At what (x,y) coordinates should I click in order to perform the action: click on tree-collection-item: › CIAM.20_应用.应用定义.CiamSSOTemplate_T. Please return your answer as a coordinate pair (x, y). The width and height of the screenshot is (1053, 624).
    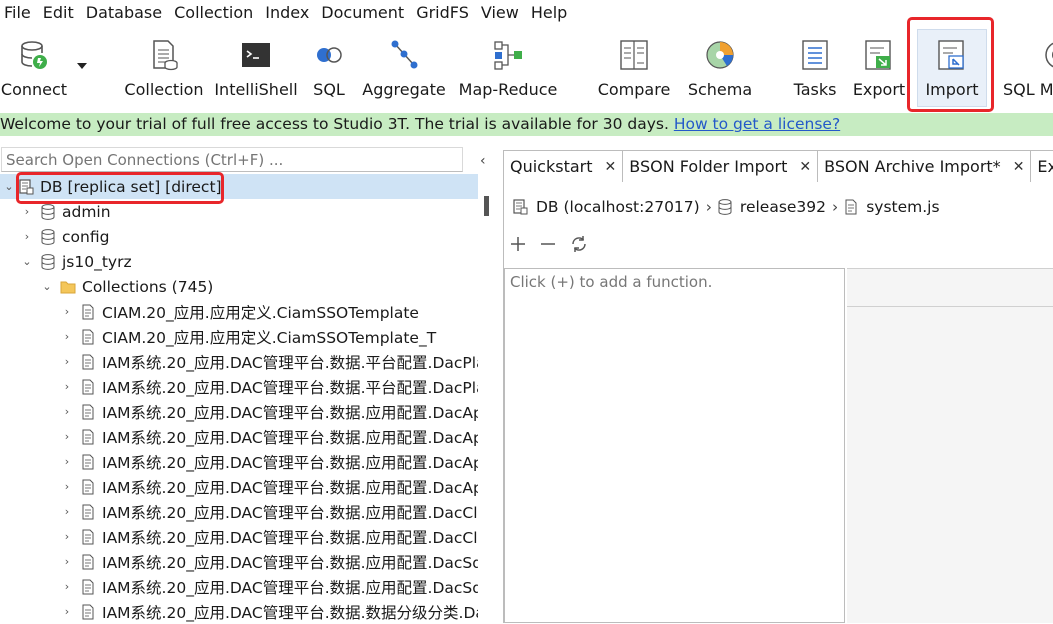
    Looking at the image, I should click on (239, 336).